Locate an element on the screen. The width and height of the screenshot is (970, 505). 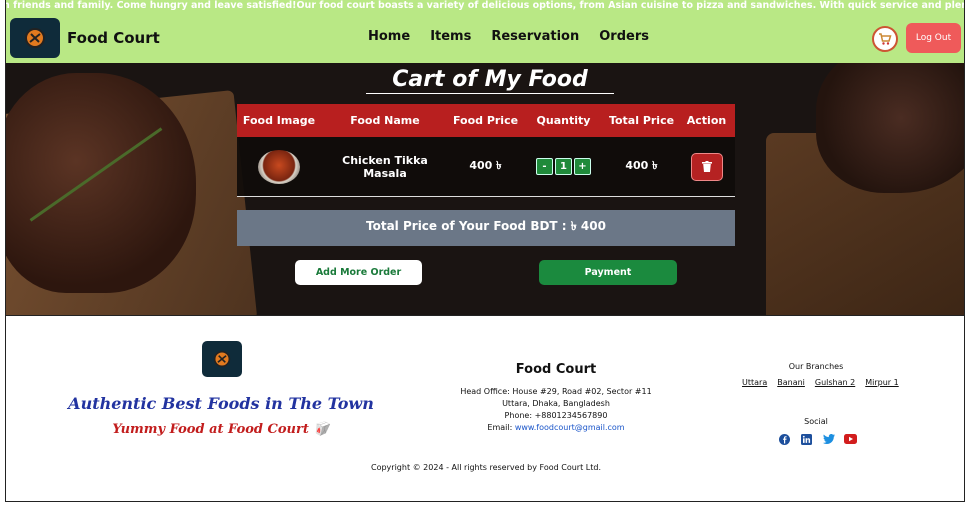
payment-button: Payment is located at coordinates (608, 272).